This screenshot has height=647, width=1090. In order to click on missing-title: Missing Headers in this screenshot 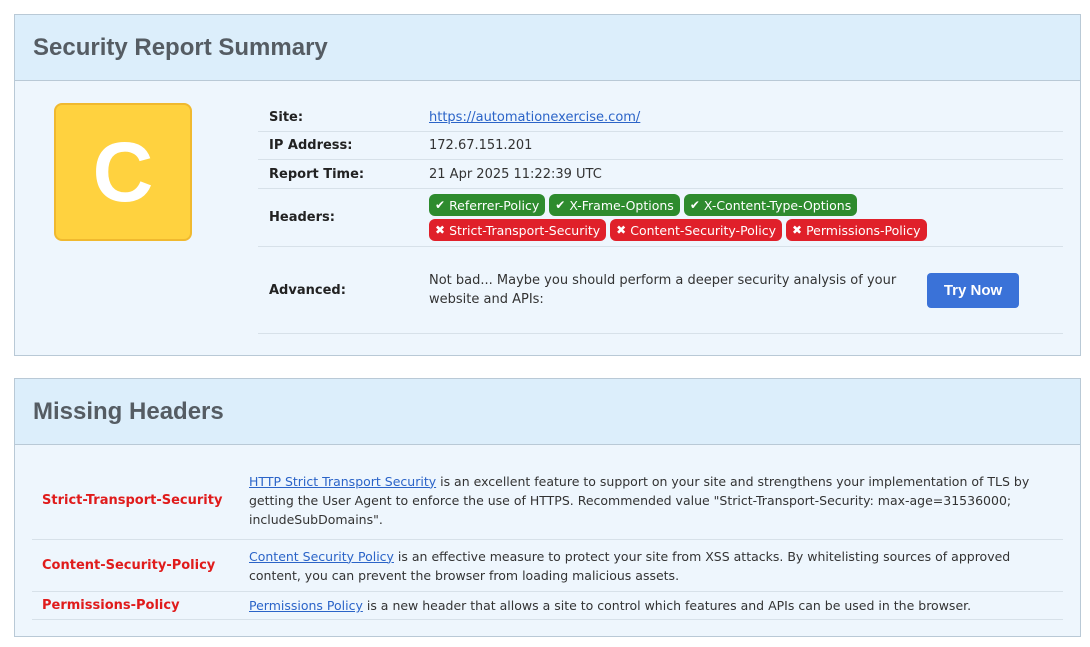, I will do `click(128, 411)`.